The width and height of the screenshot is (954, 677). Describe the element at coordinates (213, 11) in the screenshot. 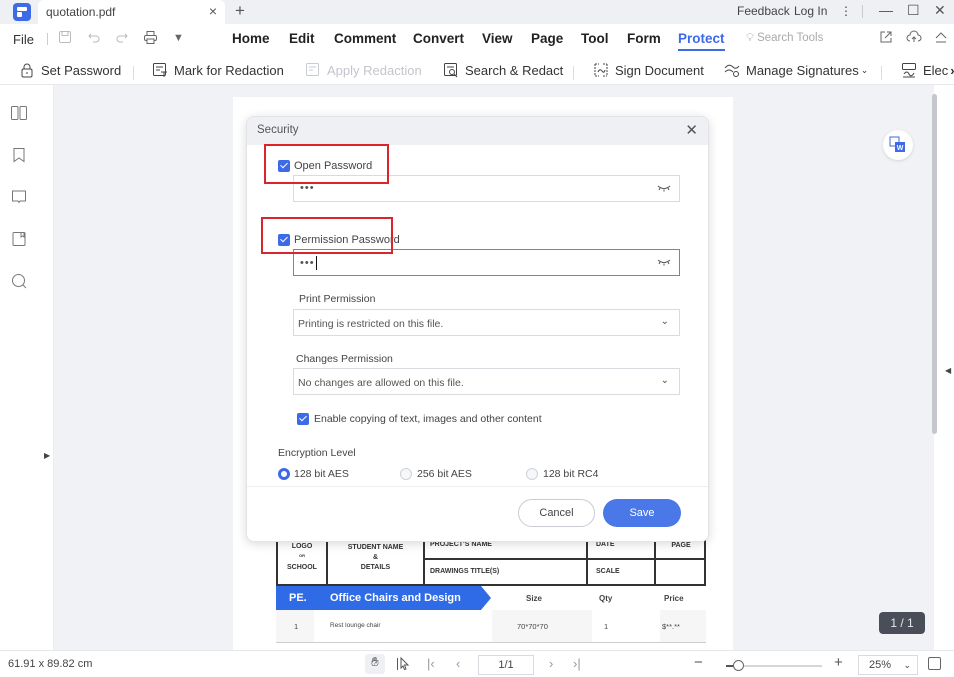

I see `tab-close-icon: ×` at that location.